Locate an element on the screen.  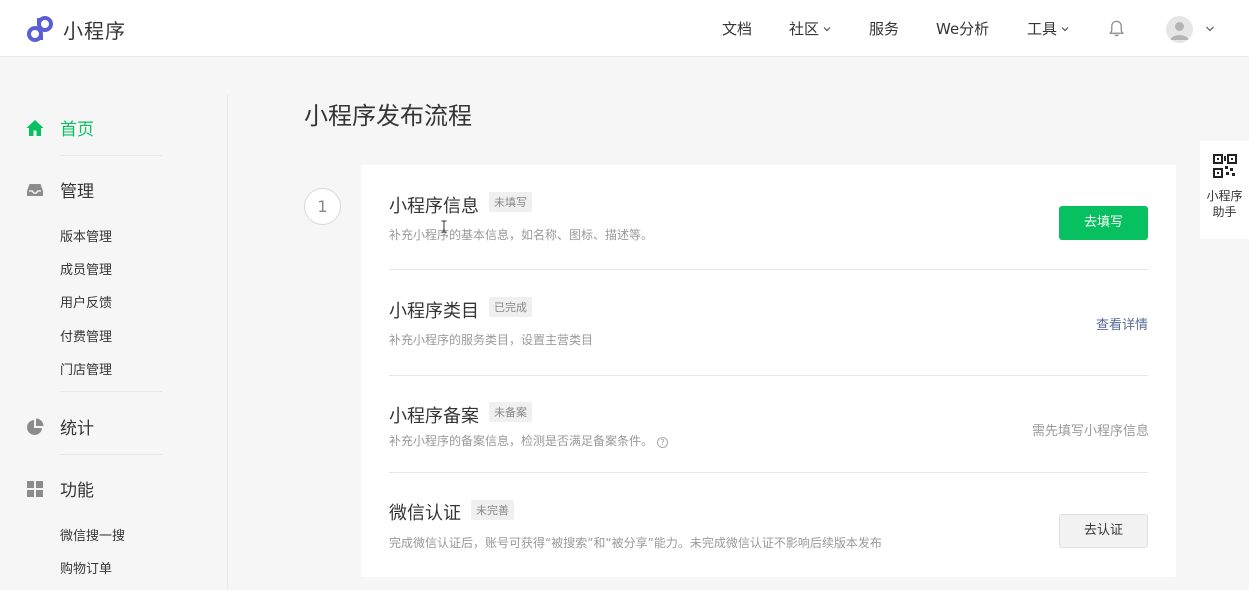
nav-we-analytics-label: We分析 is located at coordinates (963, 29).